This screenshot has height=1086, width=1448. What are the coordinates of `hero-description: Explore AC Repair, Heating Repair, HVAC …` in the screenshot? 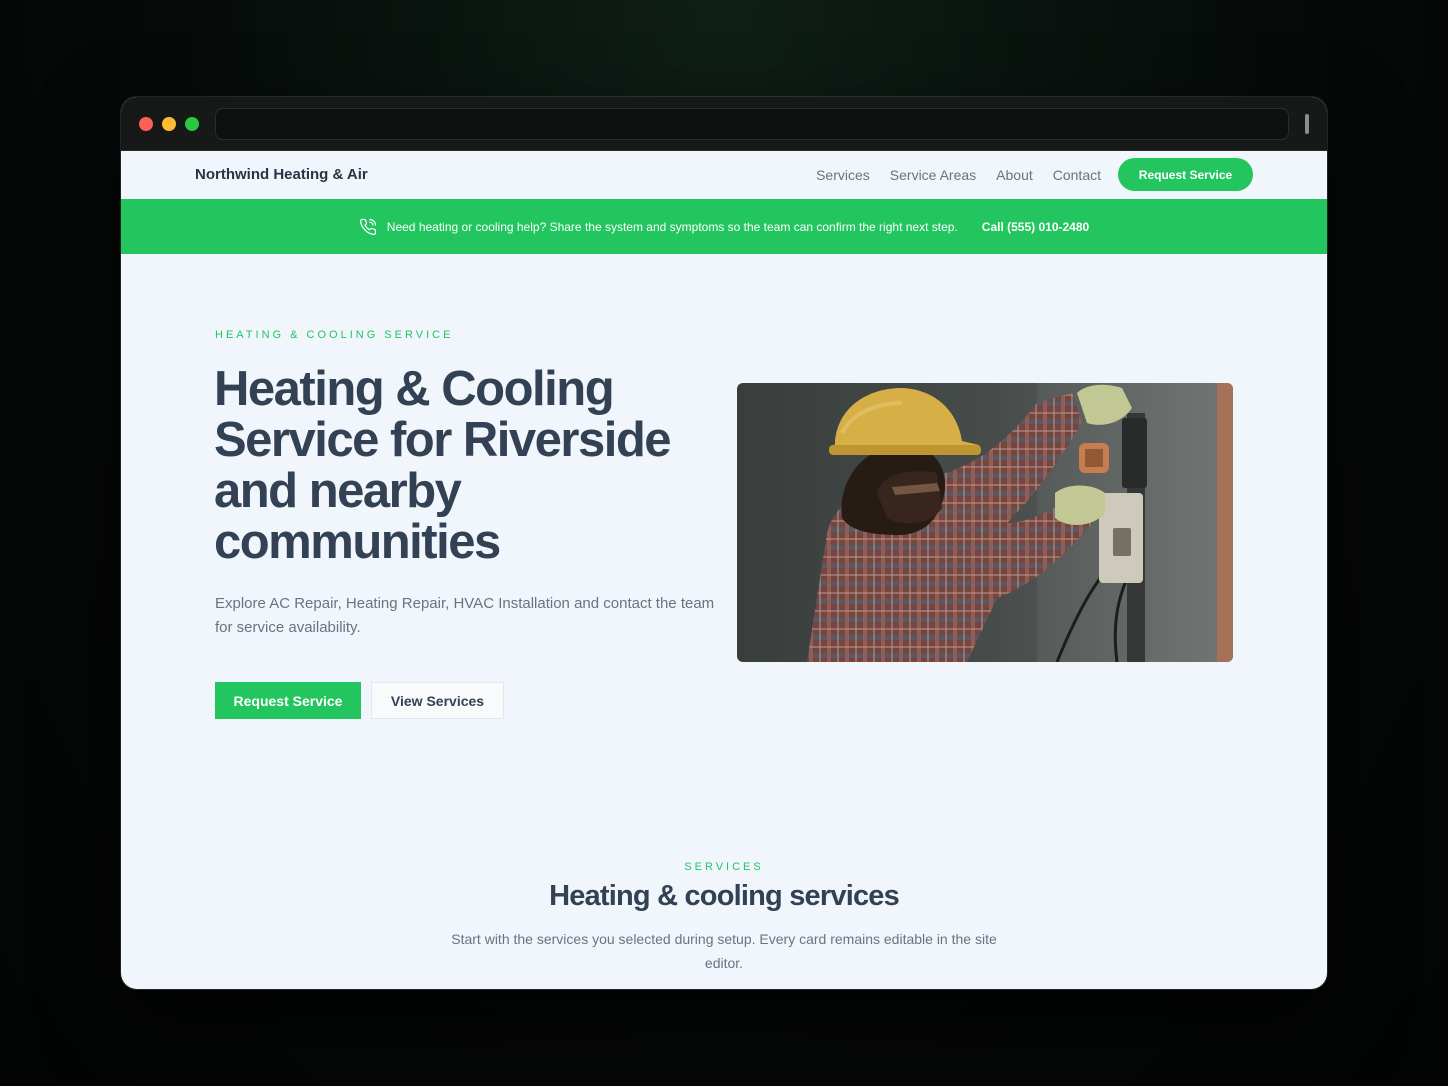 It's located at (465, 615).